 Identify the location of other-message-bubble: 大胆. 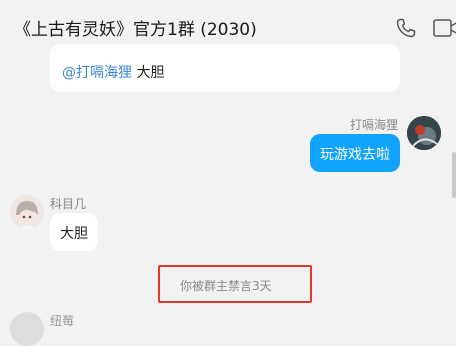
(74, 232).